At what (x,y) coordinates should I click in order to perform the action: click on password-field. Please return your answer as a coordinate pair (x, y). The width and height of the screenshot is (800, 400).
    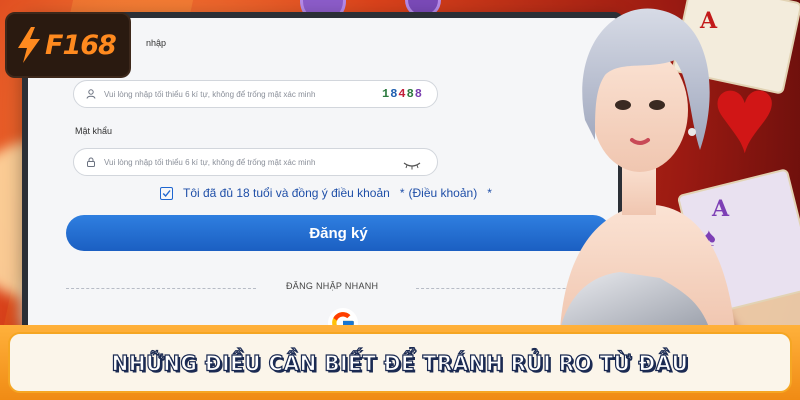
    Looking at the image, I should click on (255, 162).